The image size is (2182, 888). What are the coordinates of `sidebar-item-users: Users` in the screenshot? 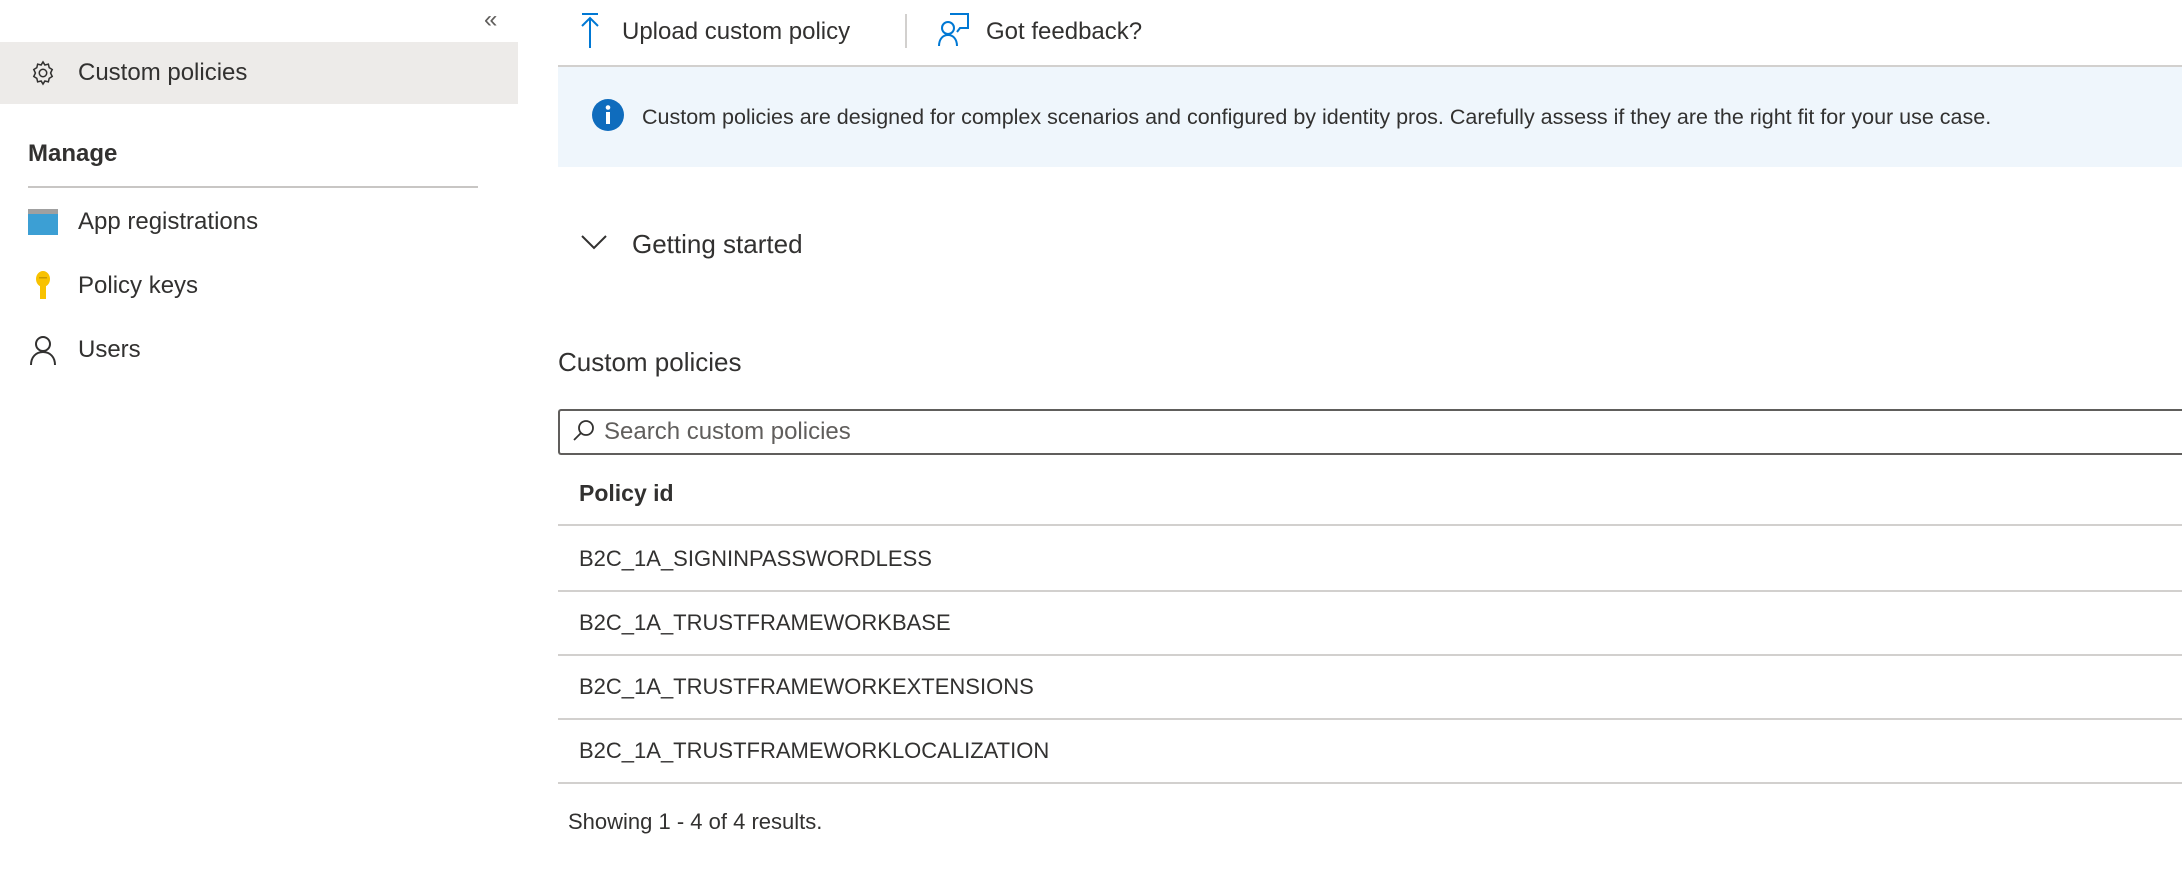 It's located at (259, 350).